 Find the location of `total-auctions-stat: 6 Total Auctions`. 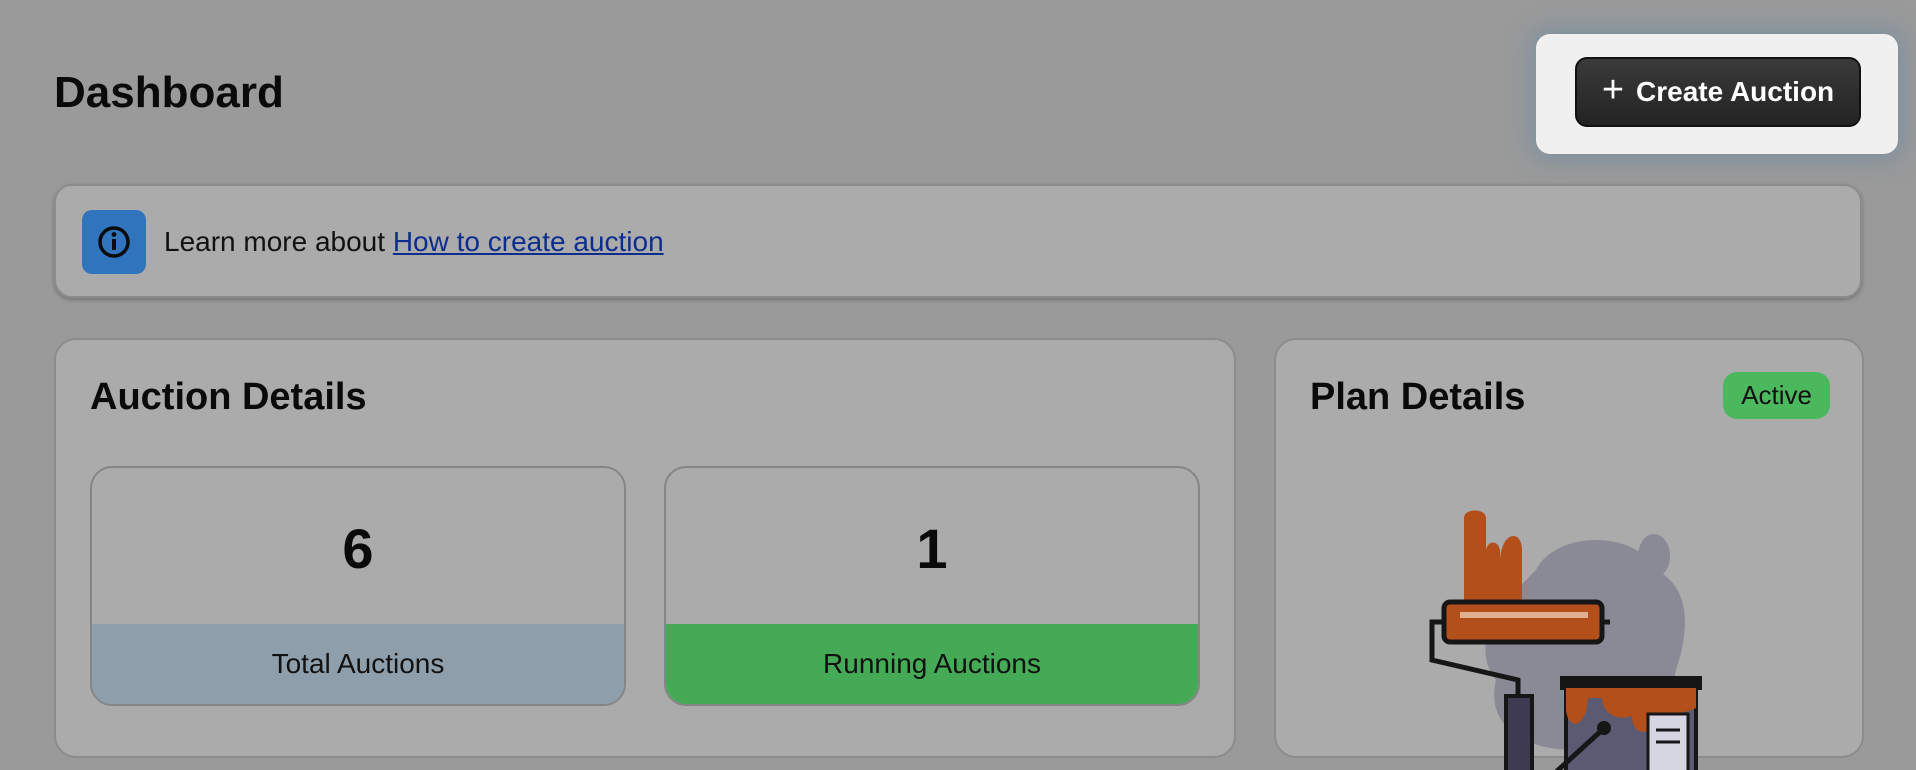

total-auctions-stat: 6 Total Auctions is located at coordinates (358, 586).